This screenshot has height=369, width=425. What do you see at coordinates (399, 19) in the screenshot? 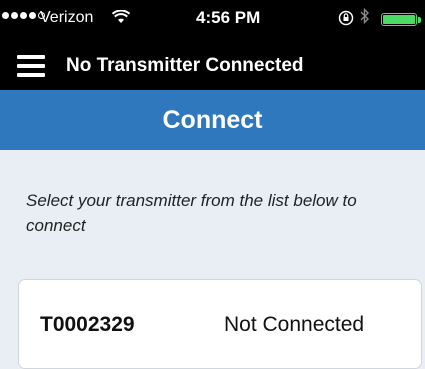
I see `battery-icon` at bounding box center [399, 19].